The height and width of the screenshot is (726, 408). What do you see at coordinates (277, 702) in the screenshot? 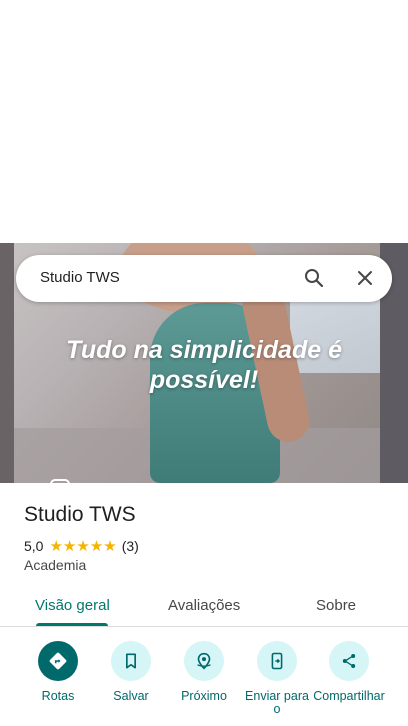
I see `send-to-phone-label: Enviar para o` at bounding box center [277, 702].